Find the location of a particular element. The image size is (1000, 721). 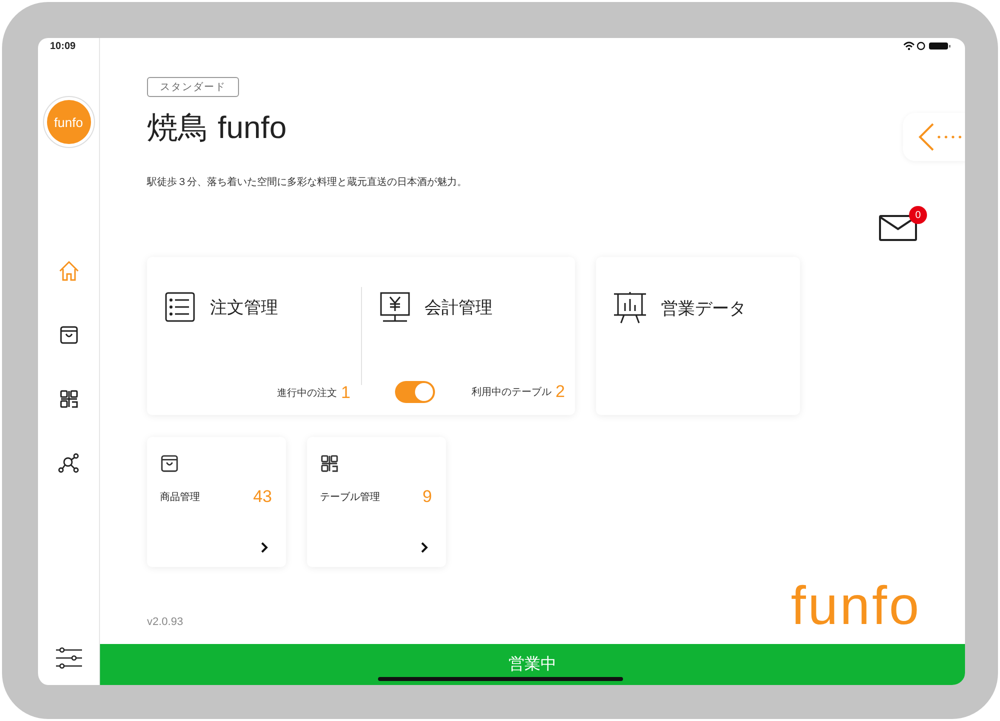

brand-logo: funfo is located at coordinates (855, 606).